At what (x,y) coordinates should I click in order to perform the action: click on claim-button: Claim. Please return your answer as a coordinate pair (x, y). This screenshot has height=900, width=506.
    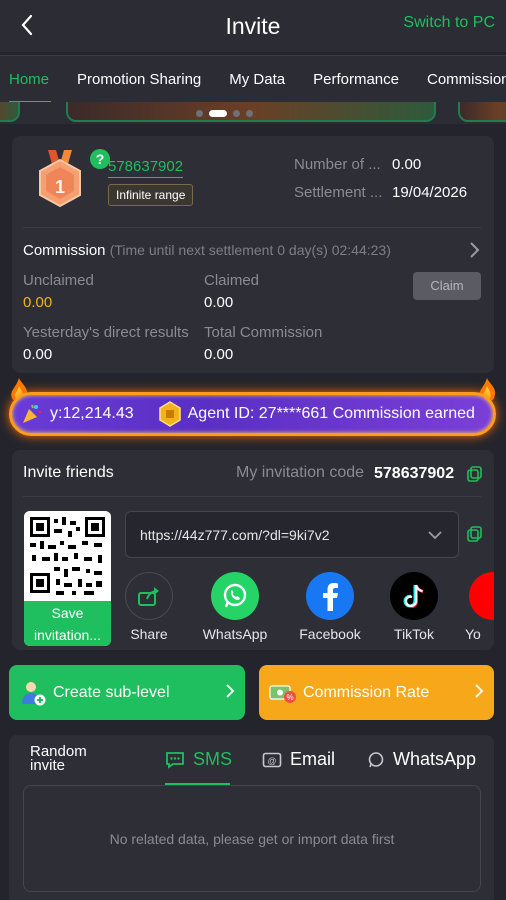
    Looking at the image, I should click on (447, 286).